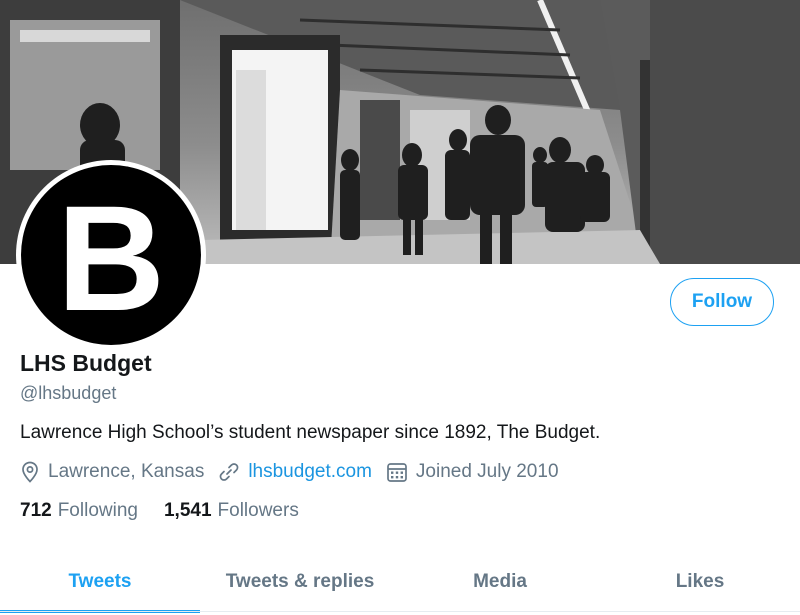 This screenshot has height=615, width=800. I want to click on tab-tweets: Tweets, so click(100, 581).